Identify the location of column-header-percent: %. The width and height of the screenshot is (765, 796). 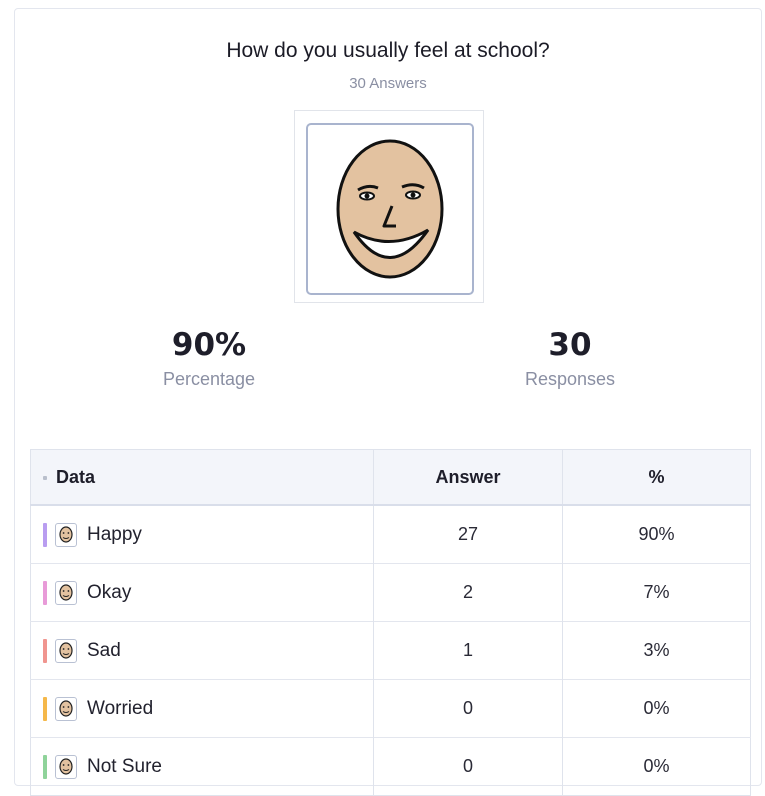
(656, 477).